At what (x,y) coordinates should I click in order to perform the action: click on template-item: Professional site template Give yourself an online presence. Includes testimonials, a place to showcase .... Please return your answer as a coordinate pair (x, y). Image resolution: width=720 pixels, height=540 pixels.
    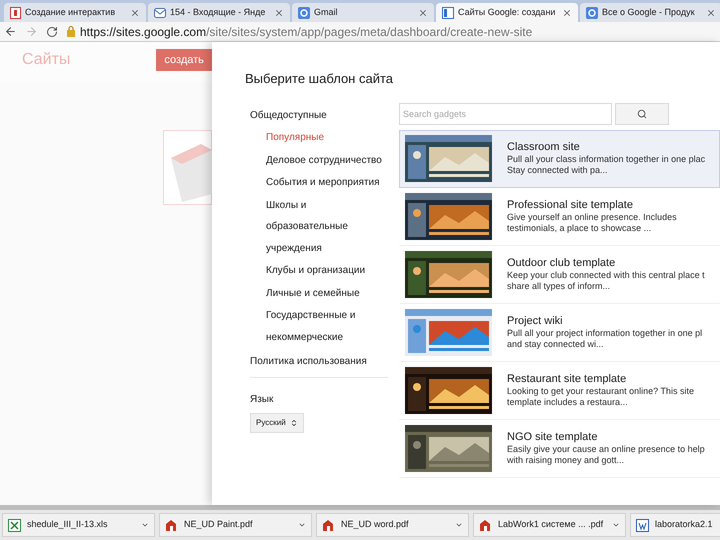
    Looking at the image, I should click on (559, 217).